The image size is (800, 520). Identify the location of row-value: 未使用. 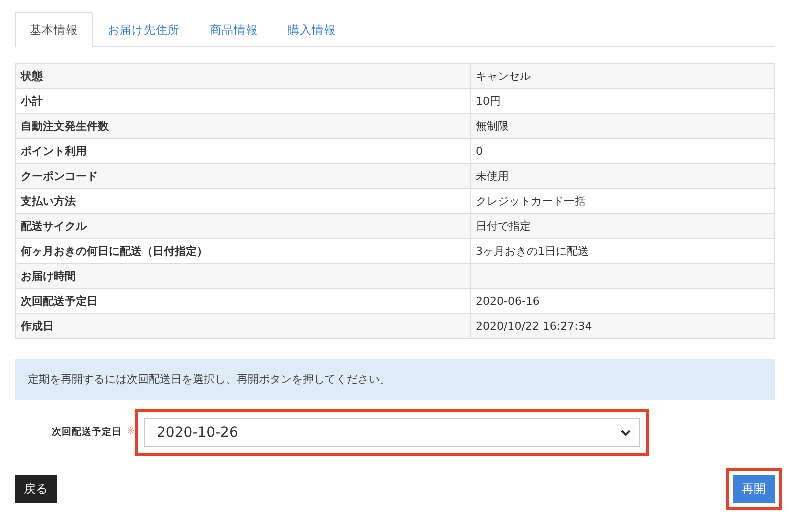
(492, 176).